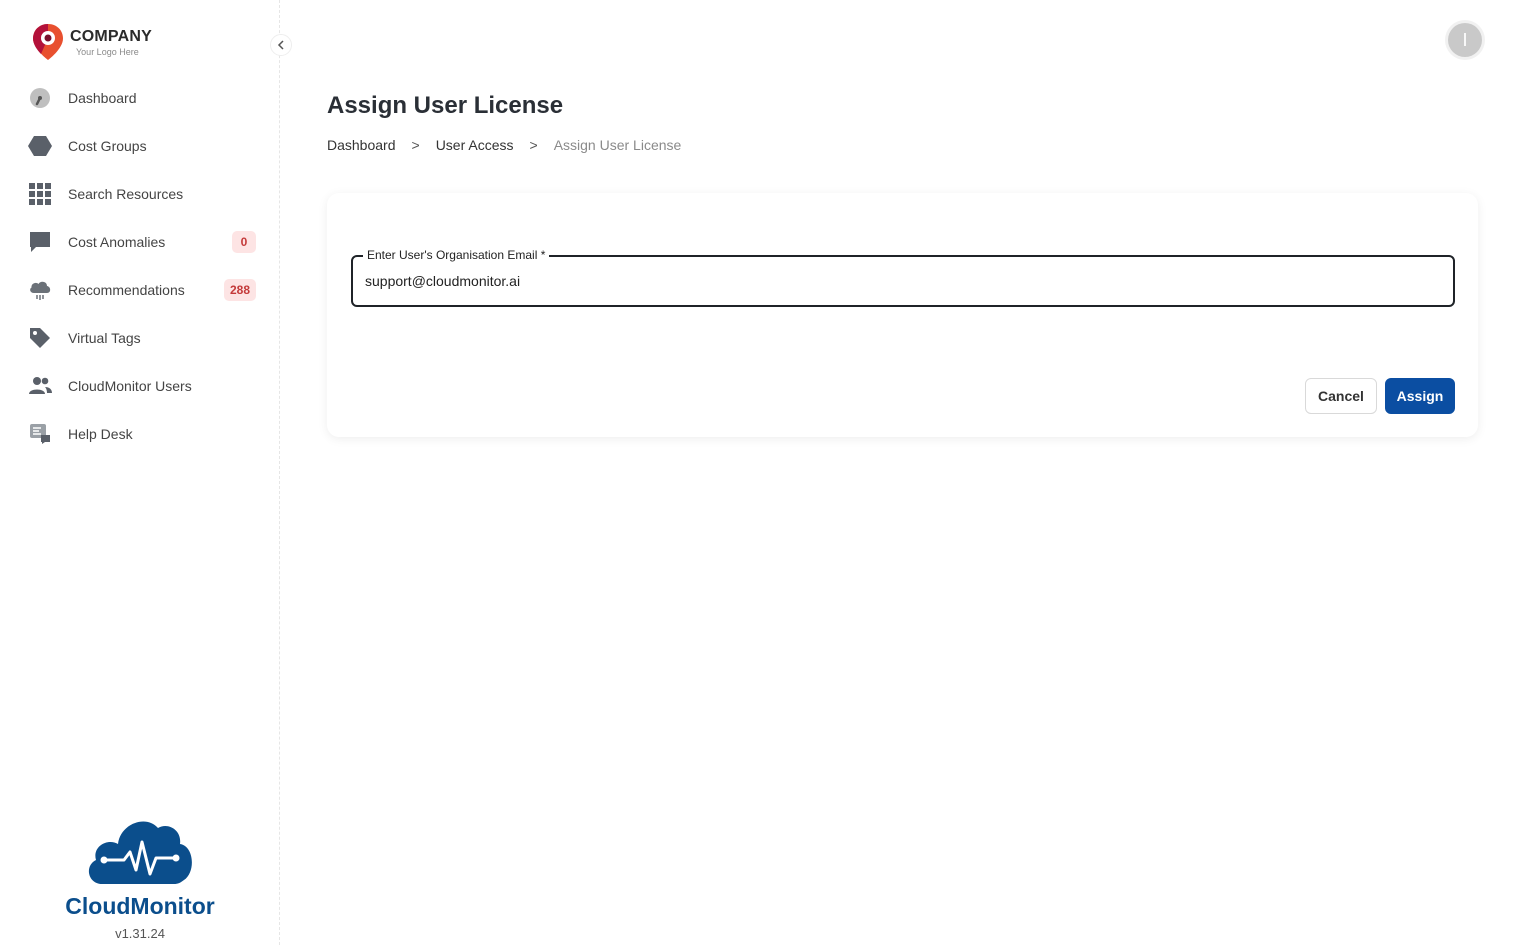 The image size is (1525, 945). Describe the element at coordinates (40, 338) in the screenshot. I see `tag-icon` at that location.